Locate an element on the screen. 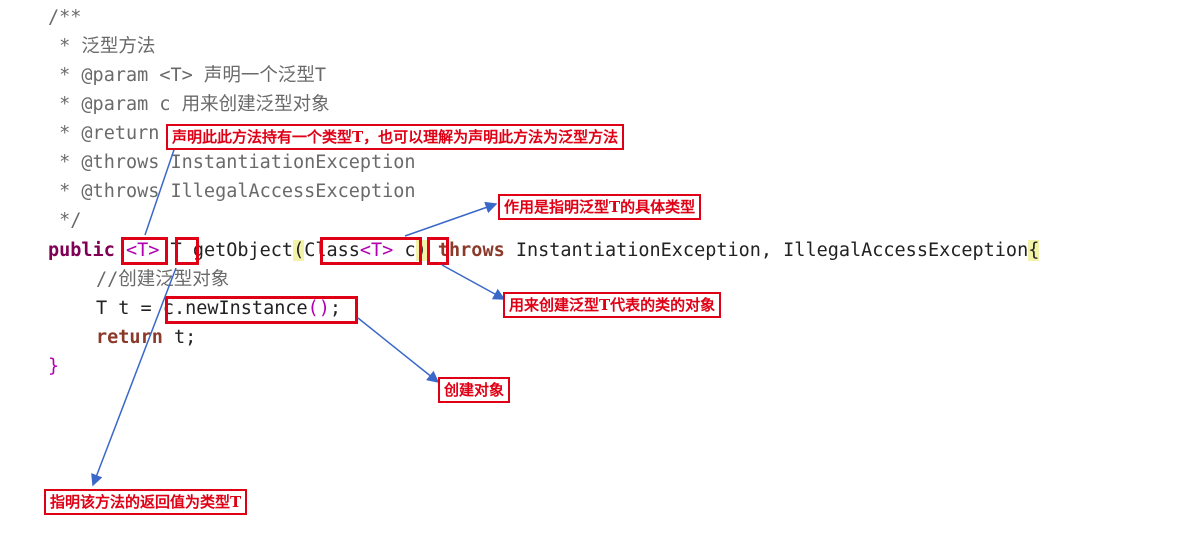 Image resolution: width=1188 pixels, height=542 pixels. note-create-object: 创建对象 is located at coordinates (474, 390).